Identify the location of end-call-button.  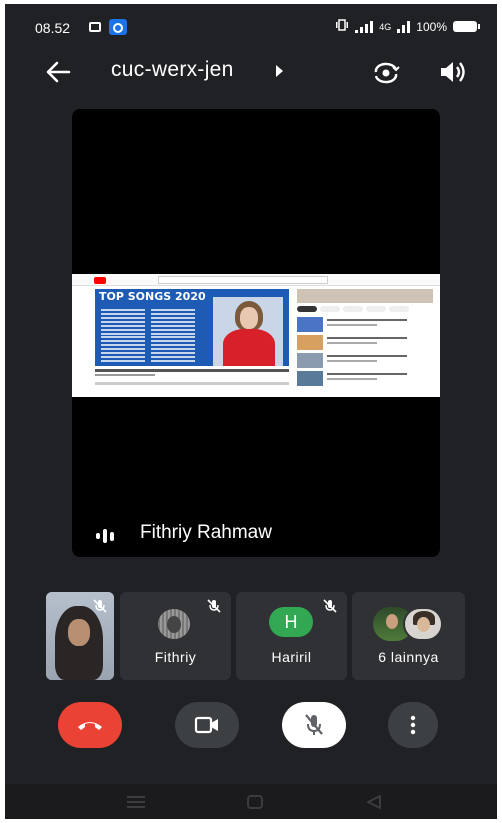
(90, 725).